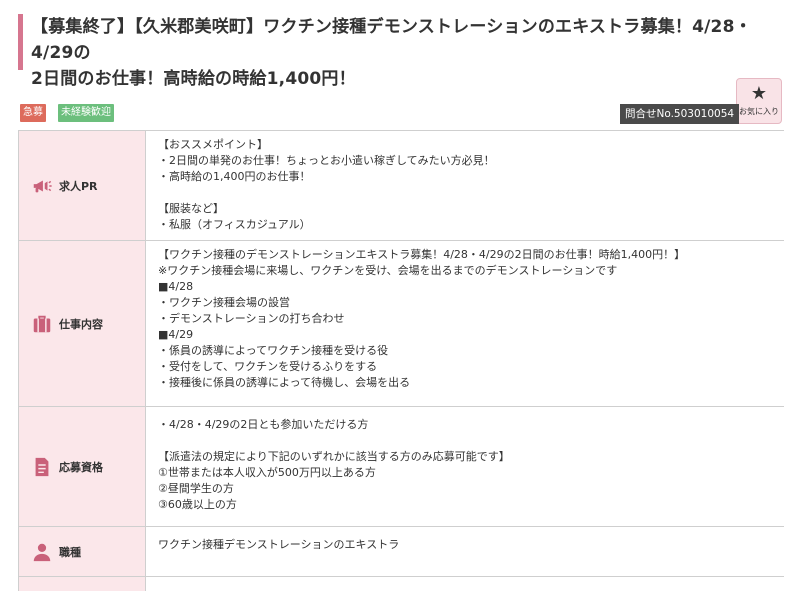 Image resolution: width=800 pixels, height=591 pixels. I want to click on content-line: ①世帯または本人収入が500万円以上ある方, so click(267, 472).